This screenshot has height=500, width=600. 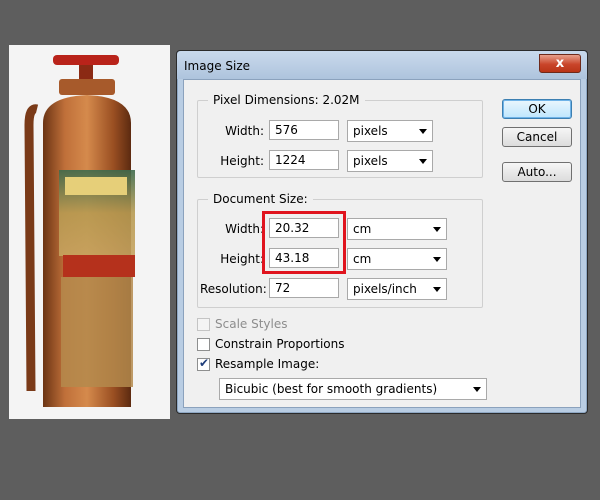 What do you see at coordinates (362, 259) in the screenshot?
I see `doc-height-unit-value: cm` at bounding box center [362, 259].